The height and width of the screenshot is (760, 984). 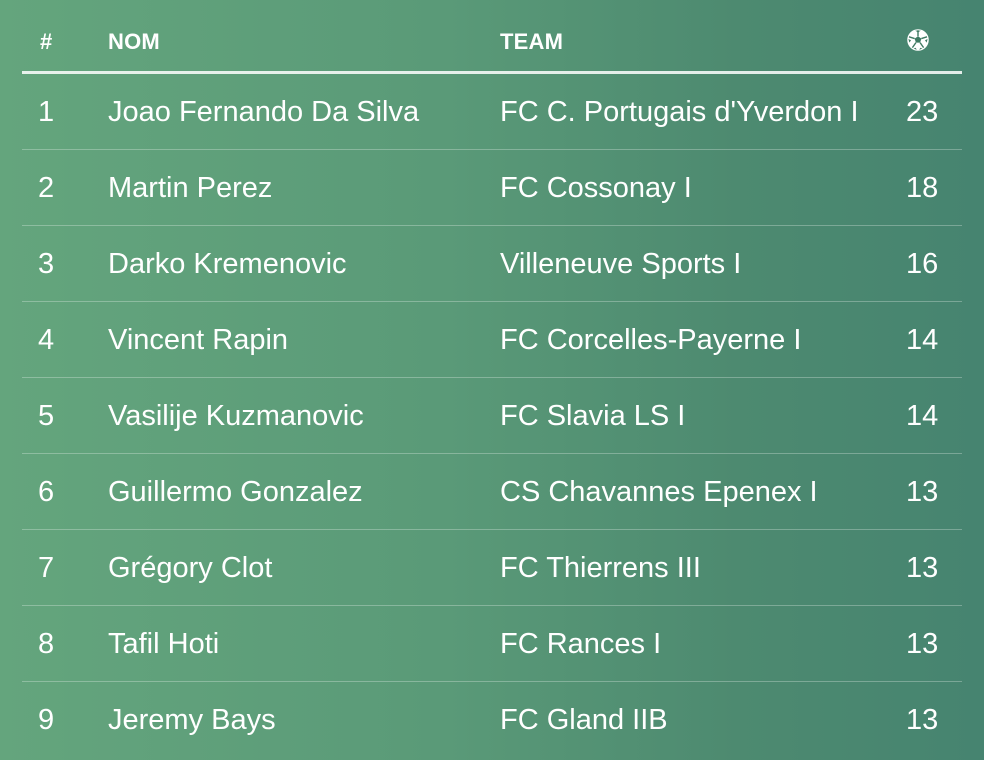 What do you see at coordinates (922, 112) in the screenshot?
I see `goals-cell: 23` at bounding box center [922, 112].